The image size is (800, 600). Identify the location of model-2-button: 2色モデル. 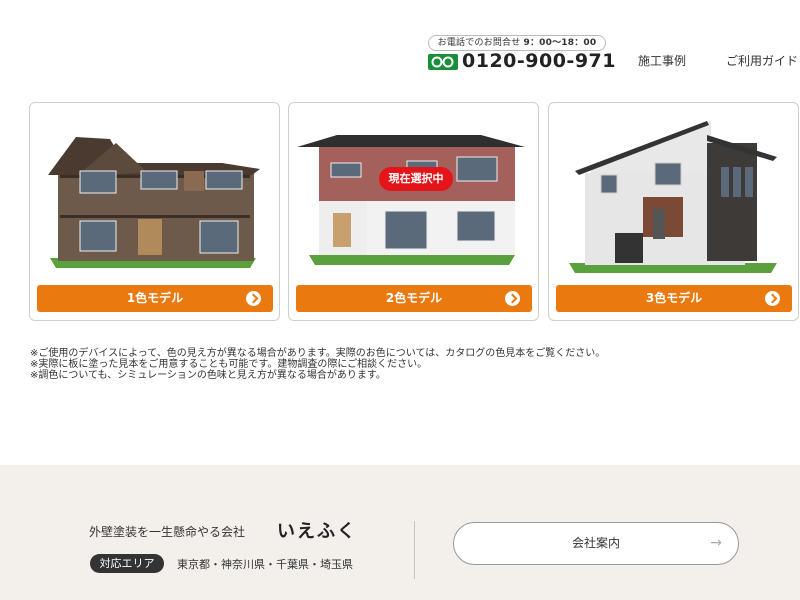
(414, 298).